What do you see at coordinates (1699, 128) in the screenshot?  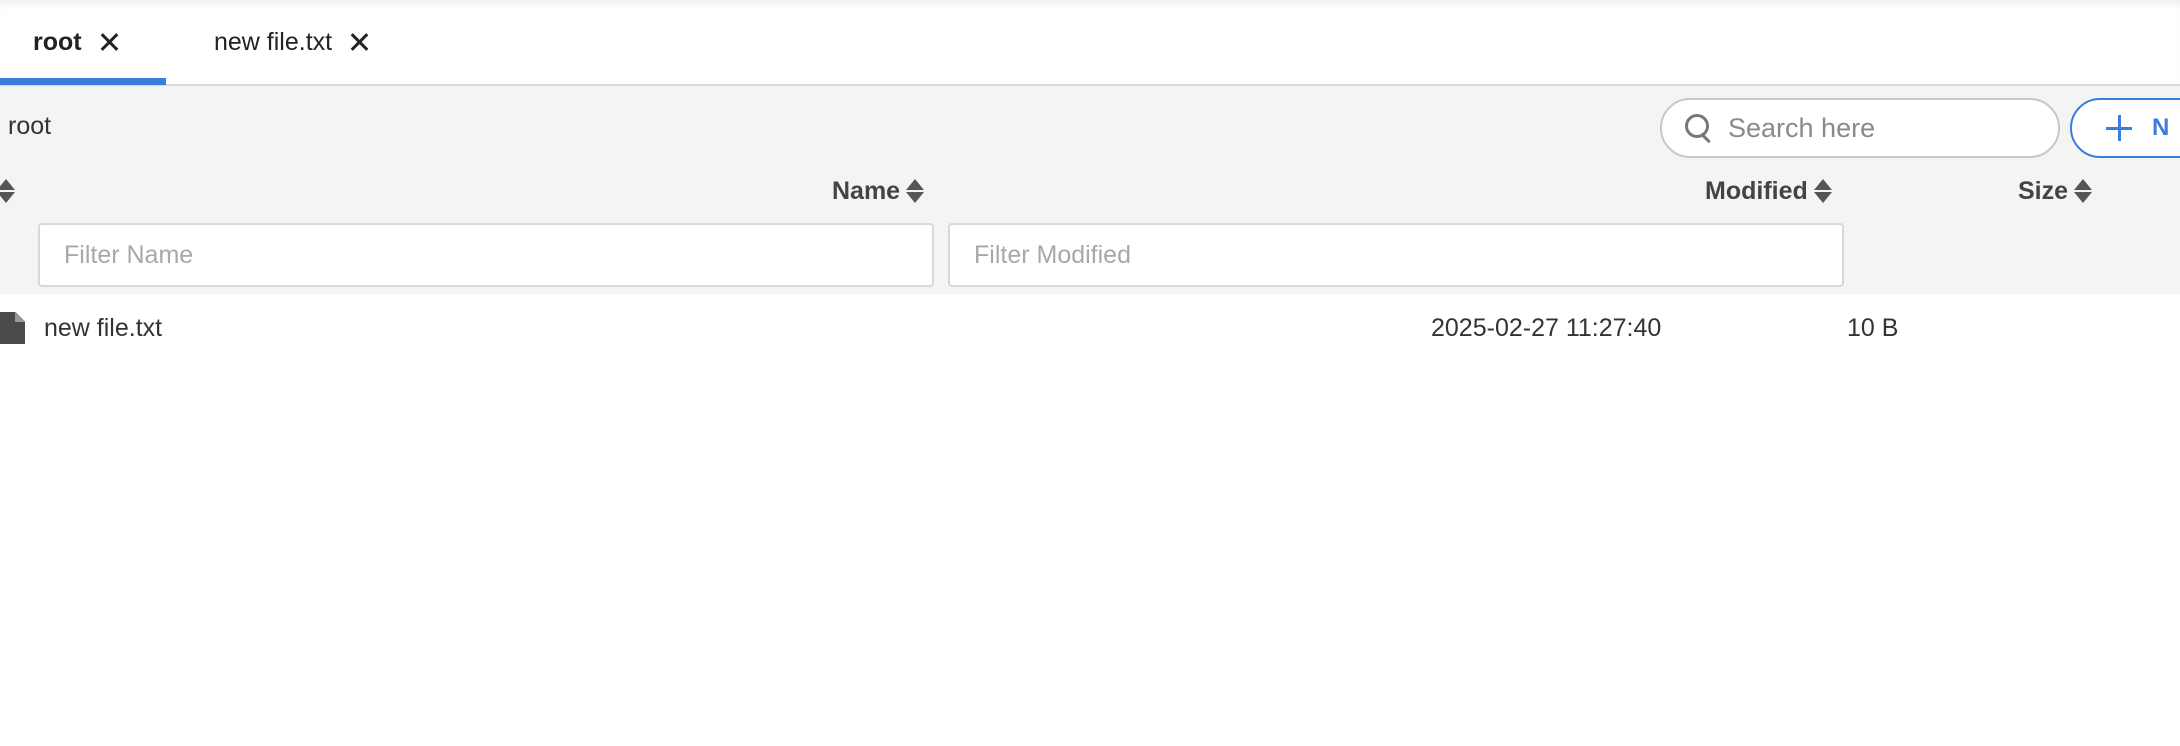 I see `search-icon` at bounding box center [1699, 128].